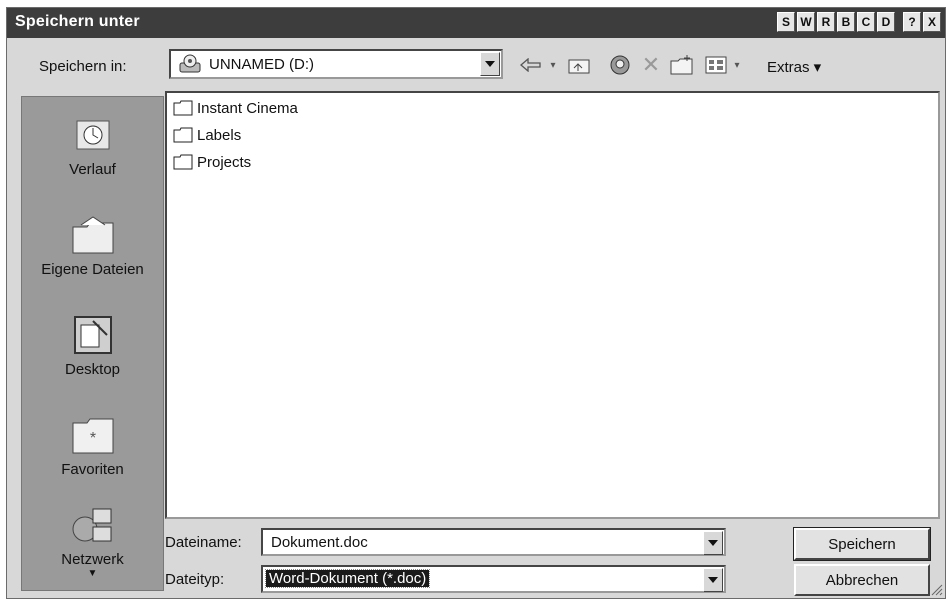 This screenshot has height=604, width=949. I want to click on list-item: Projects, so click(212, 162).